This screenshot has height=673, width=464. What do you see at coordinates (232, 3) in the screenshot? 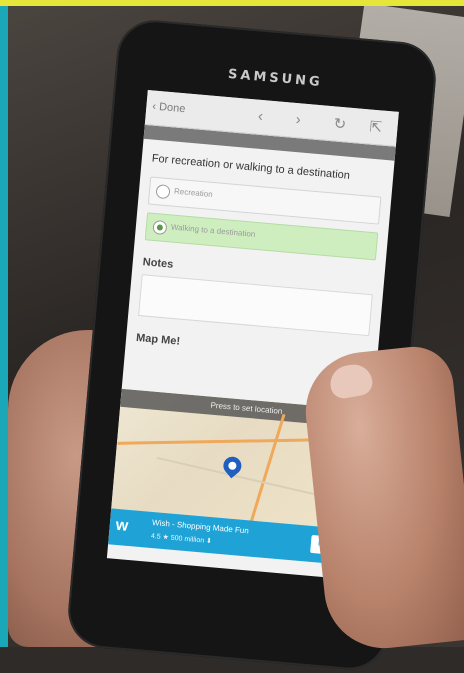
I see `top-border-strip` at bounding box center [232, 3].